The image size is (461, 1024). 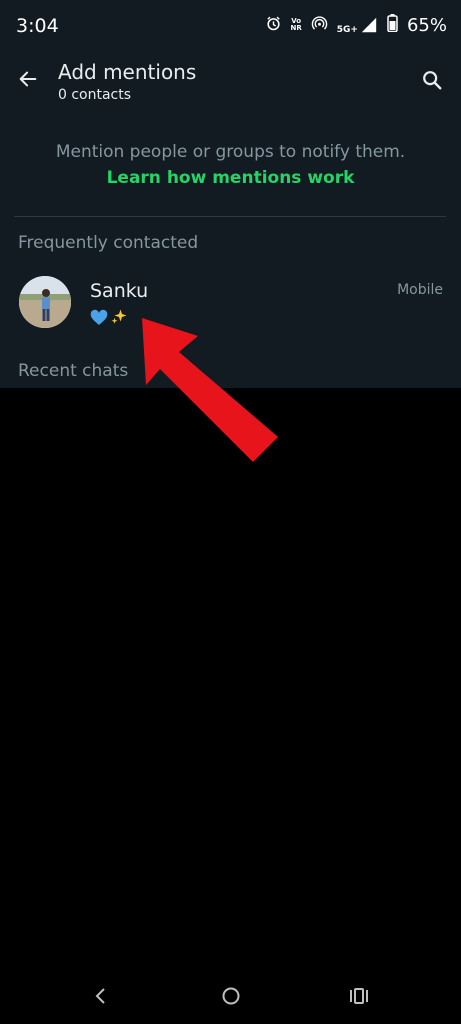 I want to click on page-title: Add mentions, so click(x=127, y=72).